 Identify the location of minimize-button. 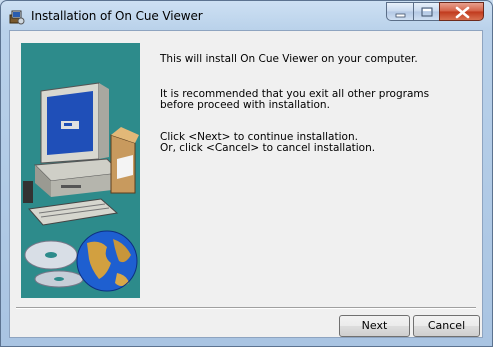
(399, 11).